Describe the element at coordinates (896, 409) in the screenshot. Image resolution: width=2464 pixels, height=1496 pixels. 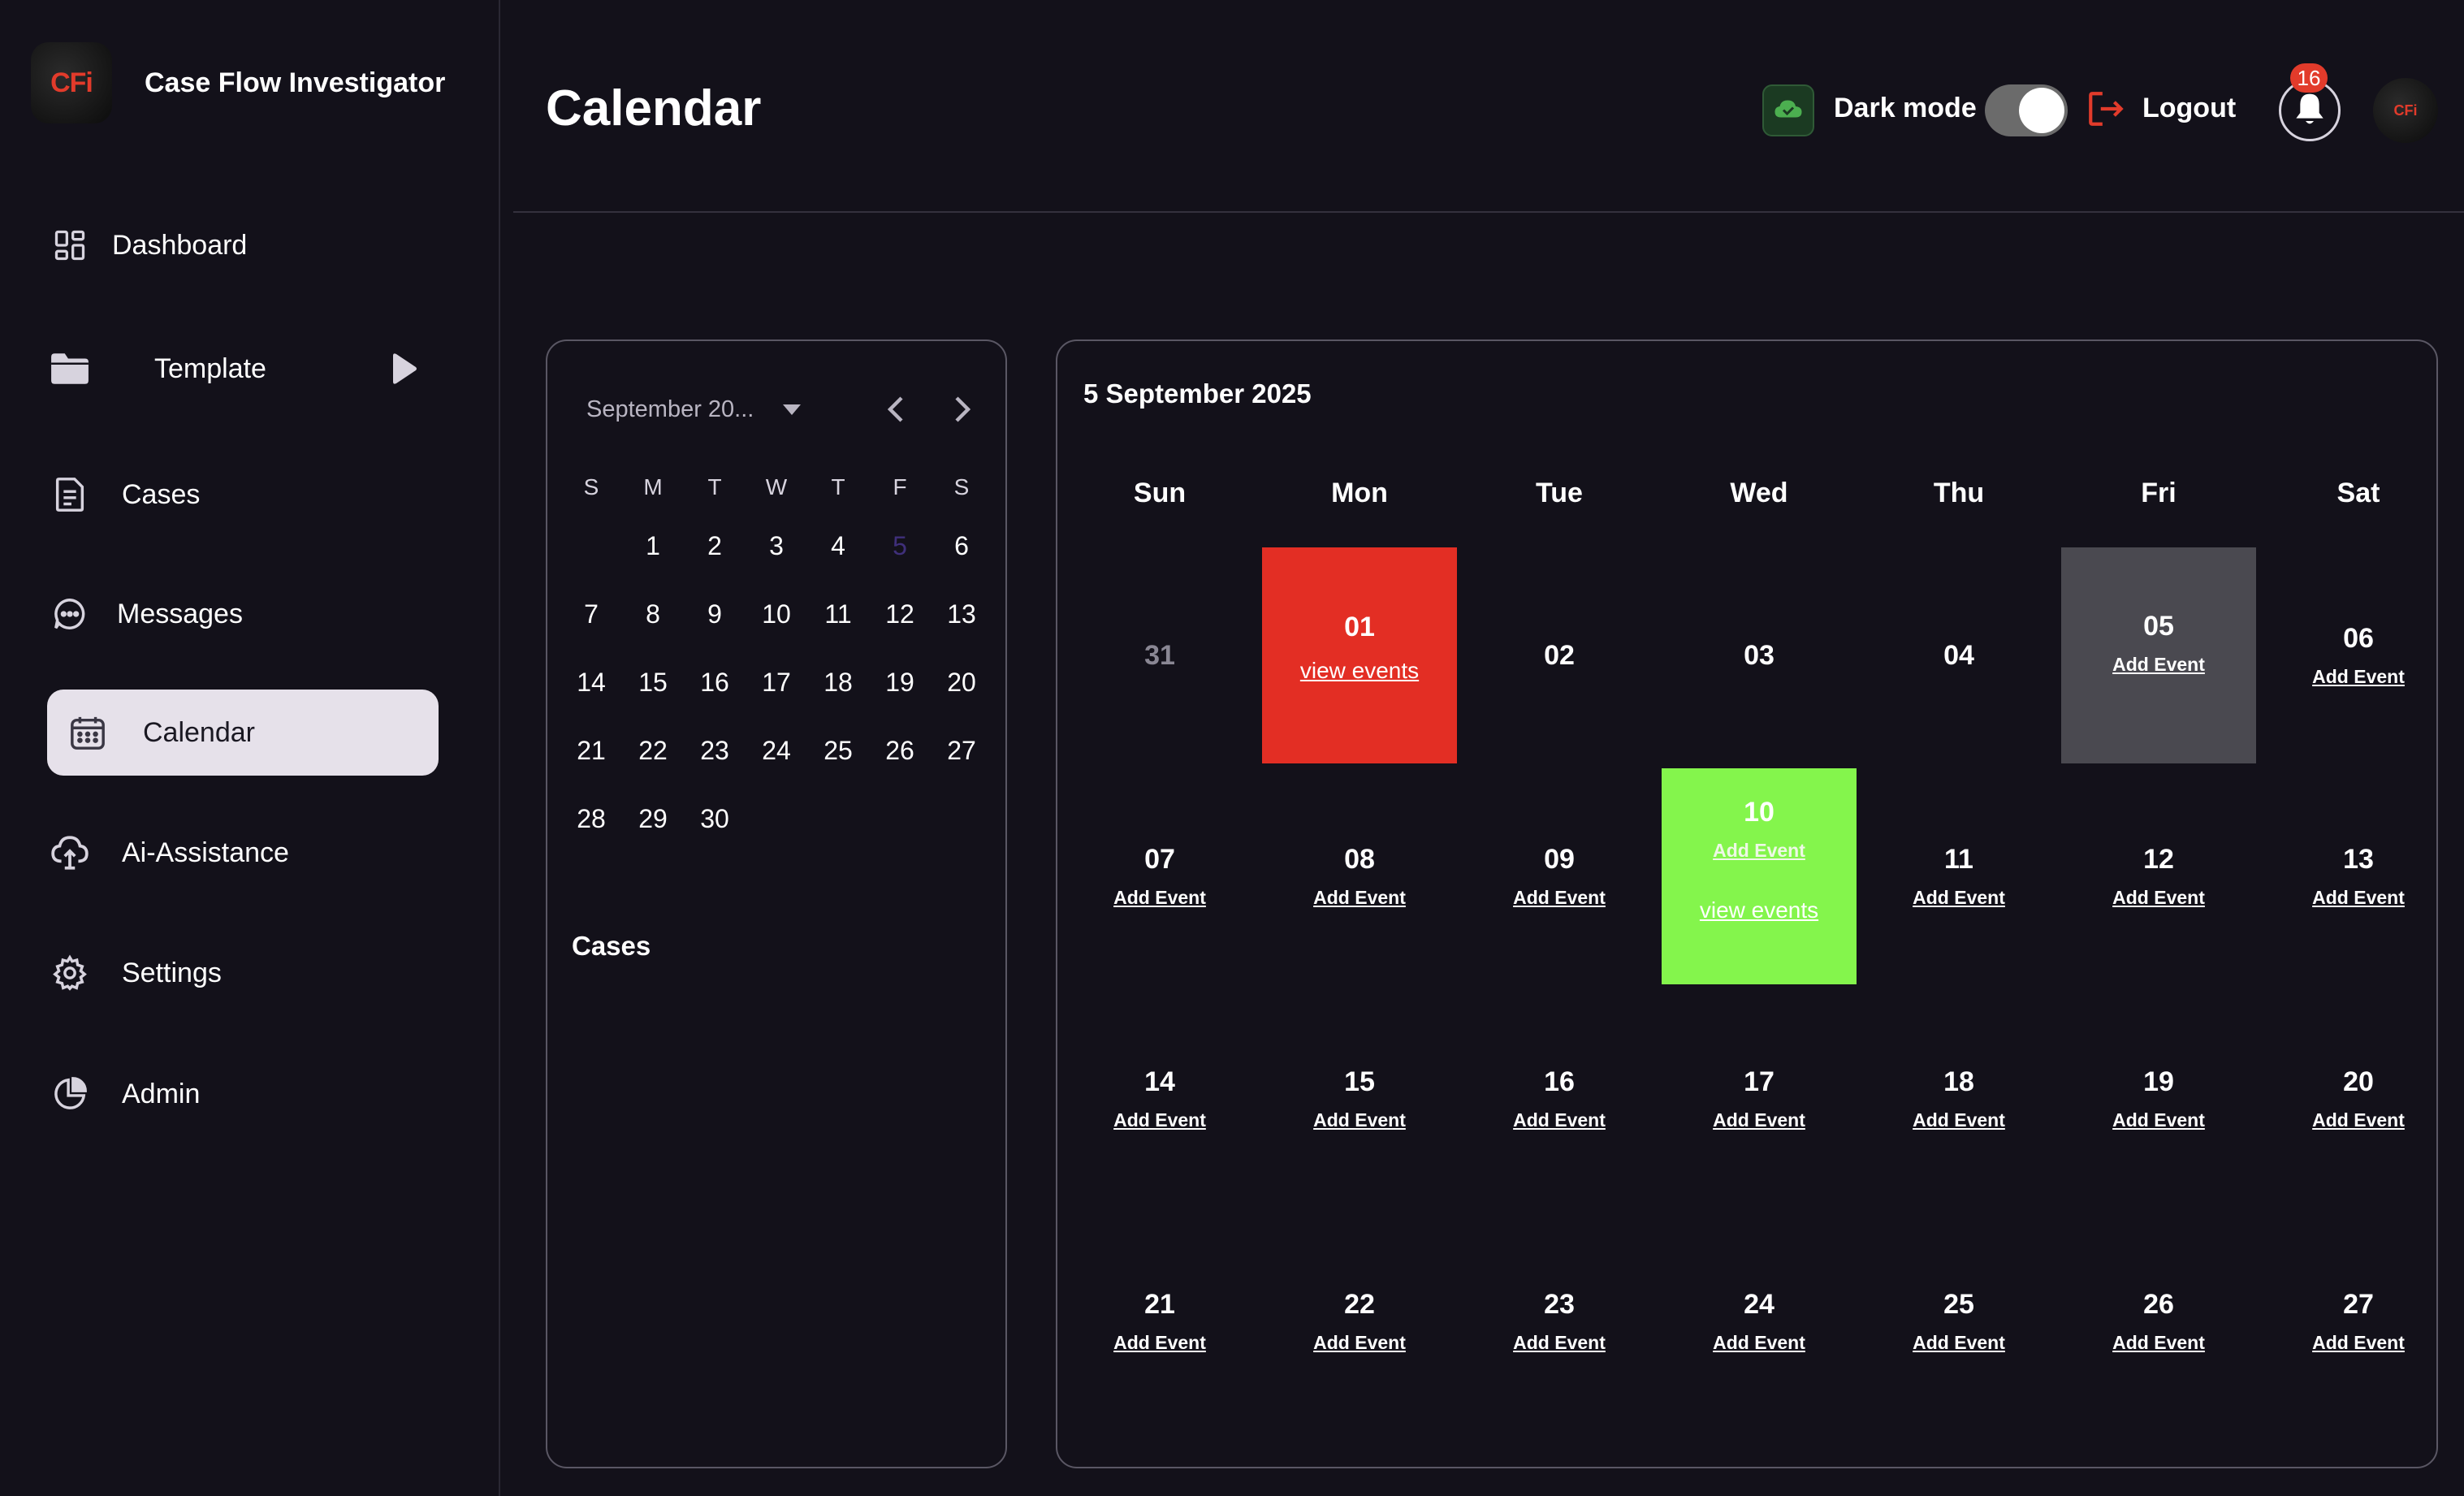
I see `chevron-left-icon` at that location.